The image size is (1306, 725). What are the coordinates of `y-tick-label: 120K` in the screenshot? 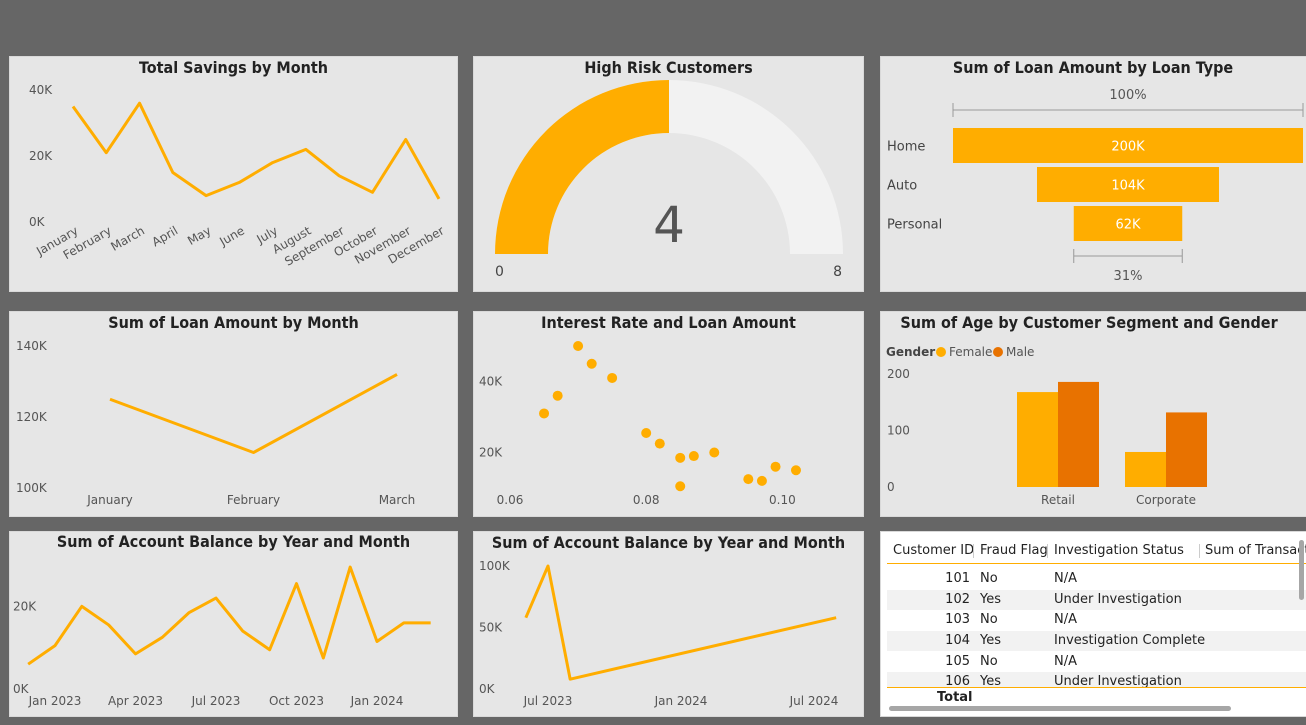 It's located at (32, 417).